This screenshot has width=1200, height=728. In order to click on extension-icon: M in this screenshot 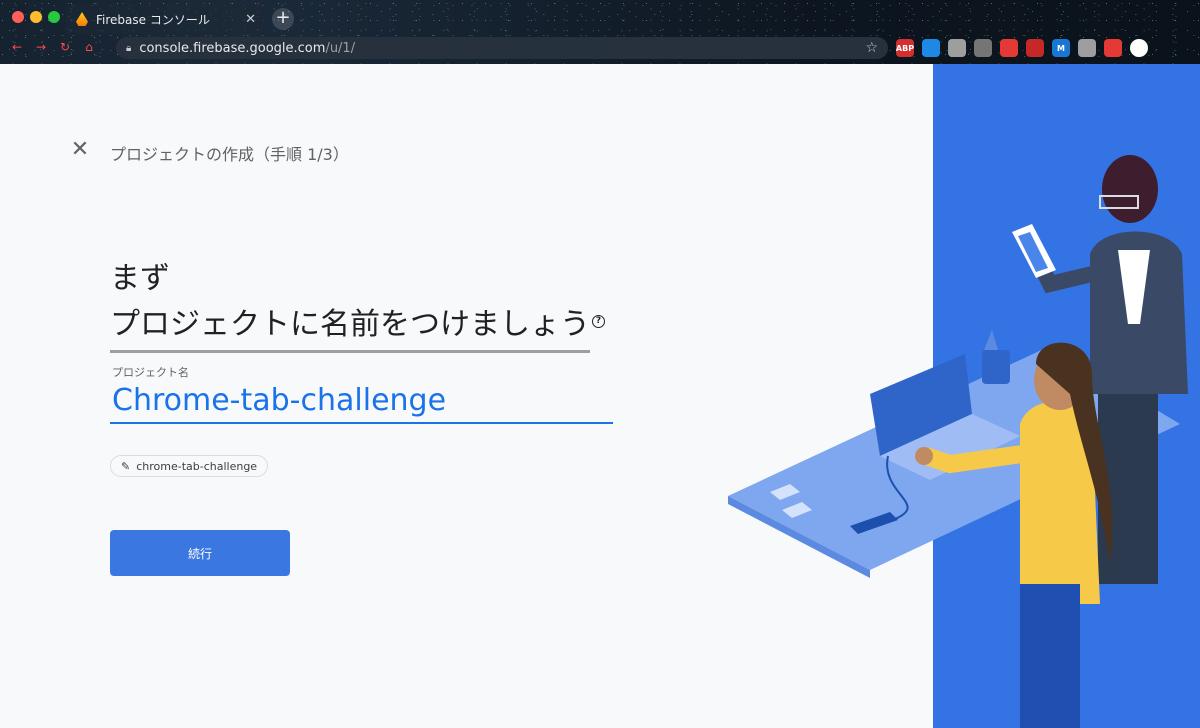, I will do `click(1061, 48)`.